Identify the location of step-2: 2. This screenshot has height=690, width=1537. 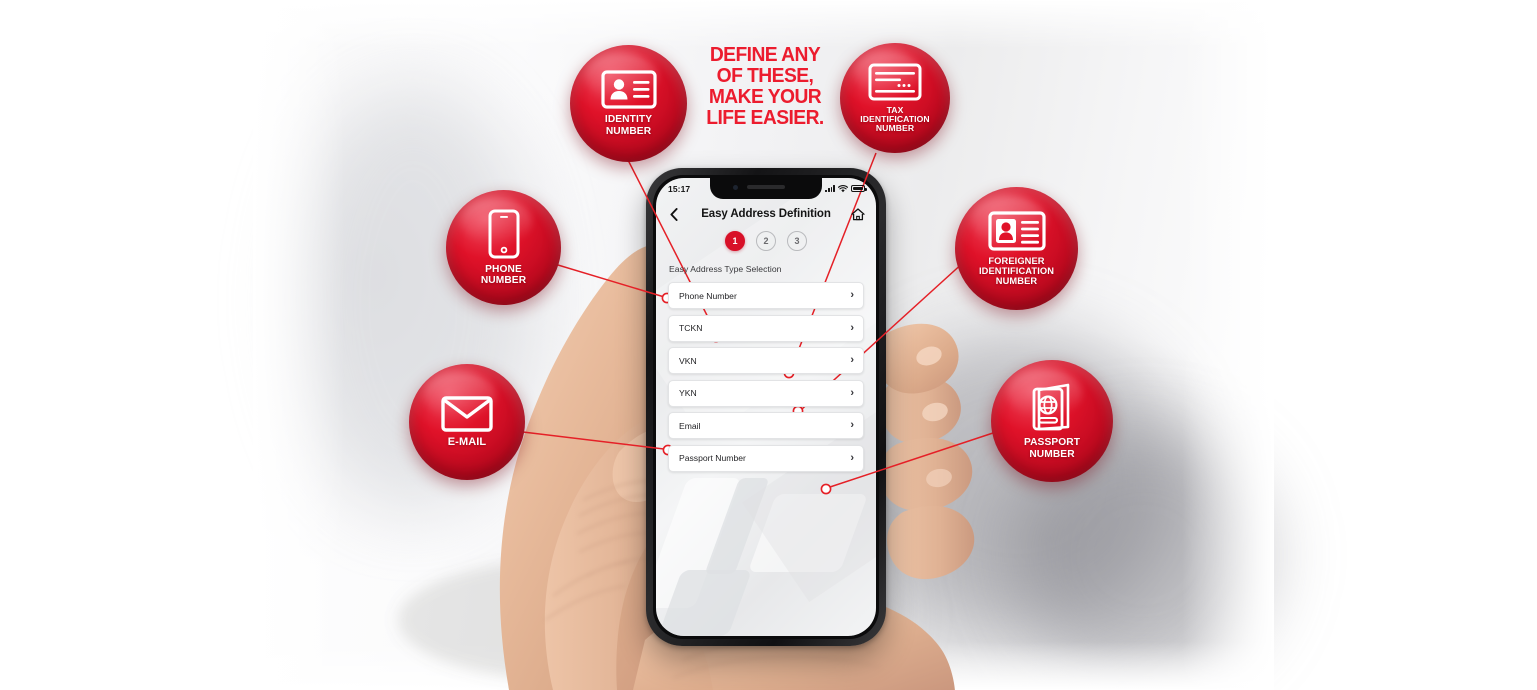
(766, 241).